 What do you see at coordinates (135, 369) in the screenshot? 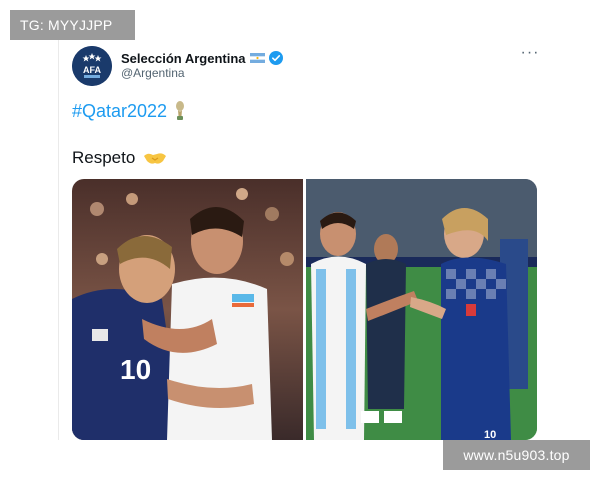
I see `jersey-number-left: 10` at bounding box center [135, 369].